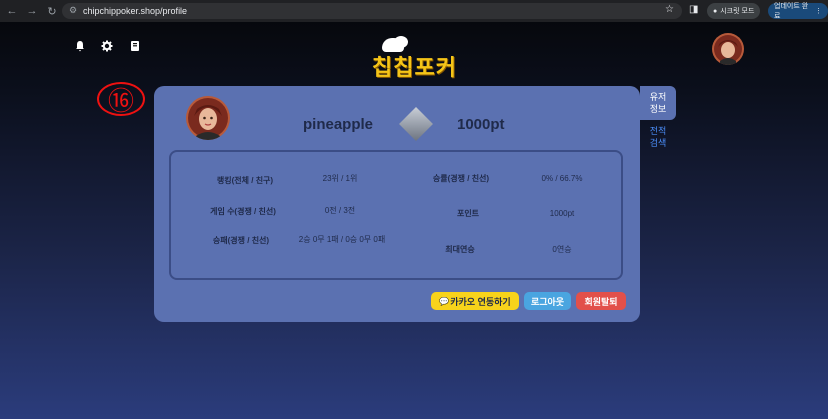  What do you see at coordinates (658, 109) in the screenshot?
I see `tab-user-info-line2: 정보` at bounding box center [658, 109].